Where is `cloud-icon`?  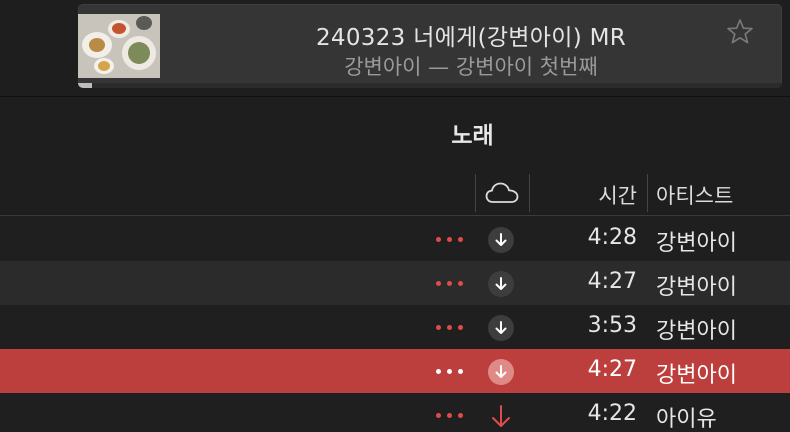 cloud-icon is located at coordinates (502, 193).